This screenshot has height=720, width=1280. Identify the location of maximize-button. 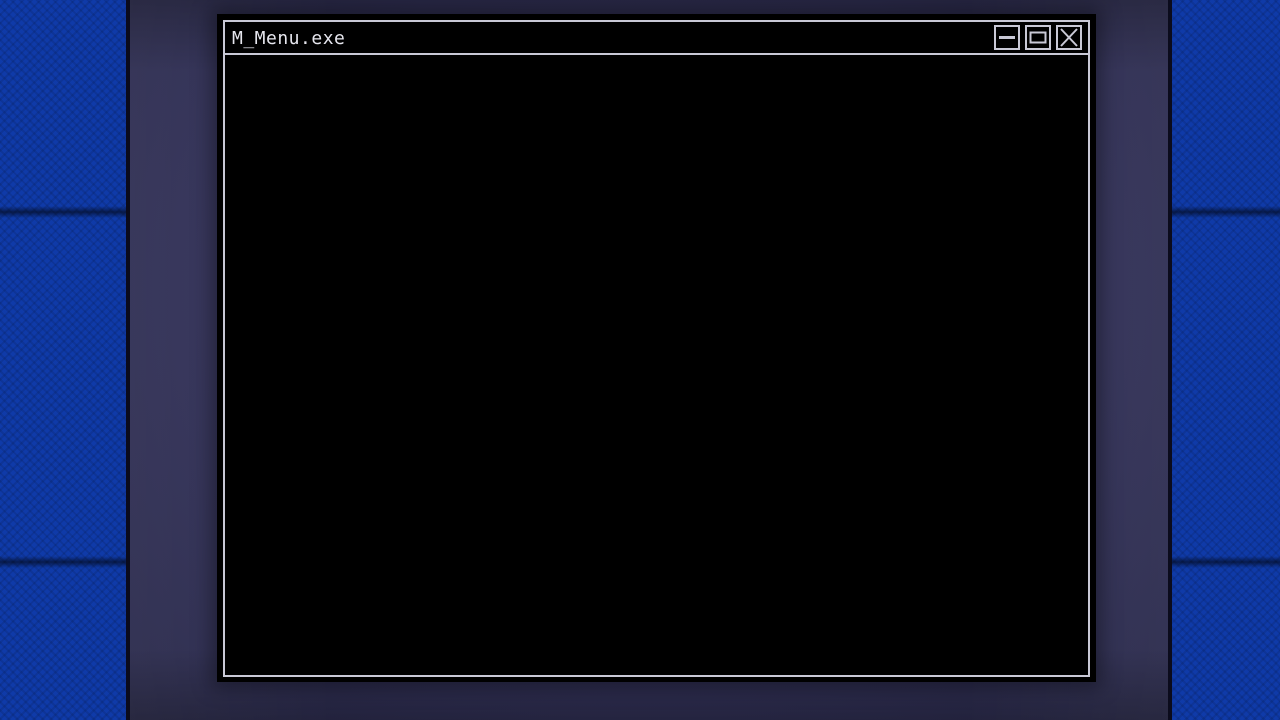
(1038, 37).